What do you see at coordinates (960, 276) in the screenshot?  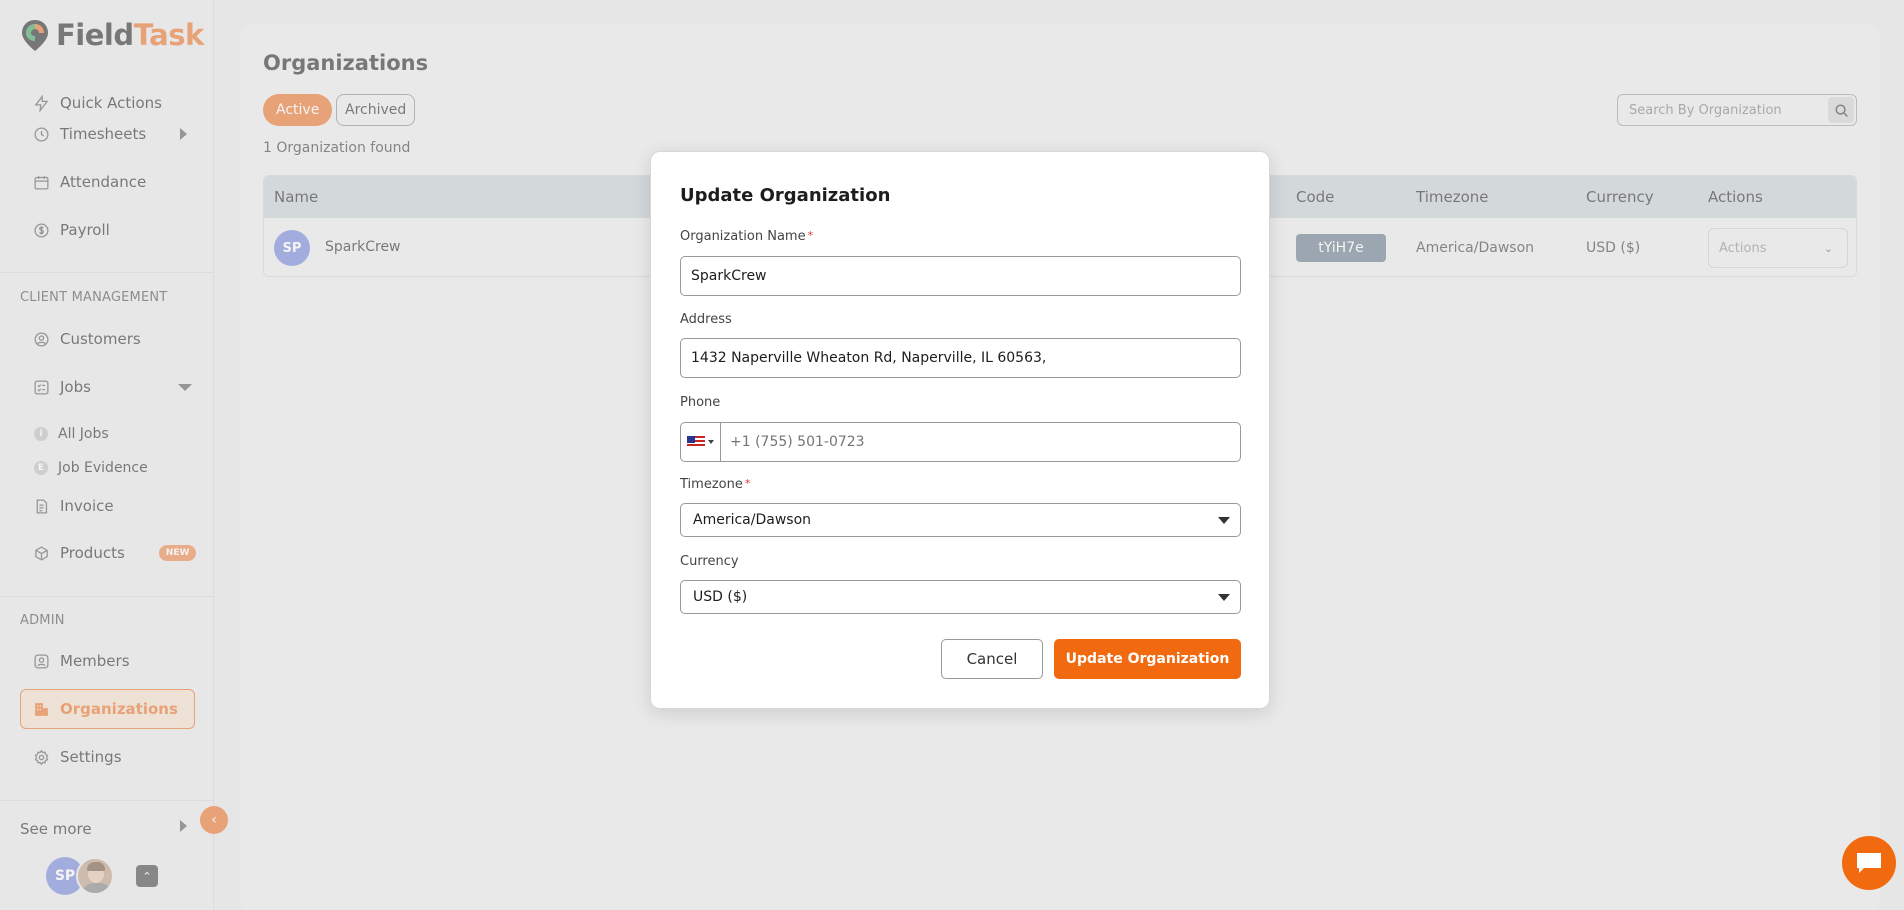 I see `org-name-input` at bounding box center [960, 276].